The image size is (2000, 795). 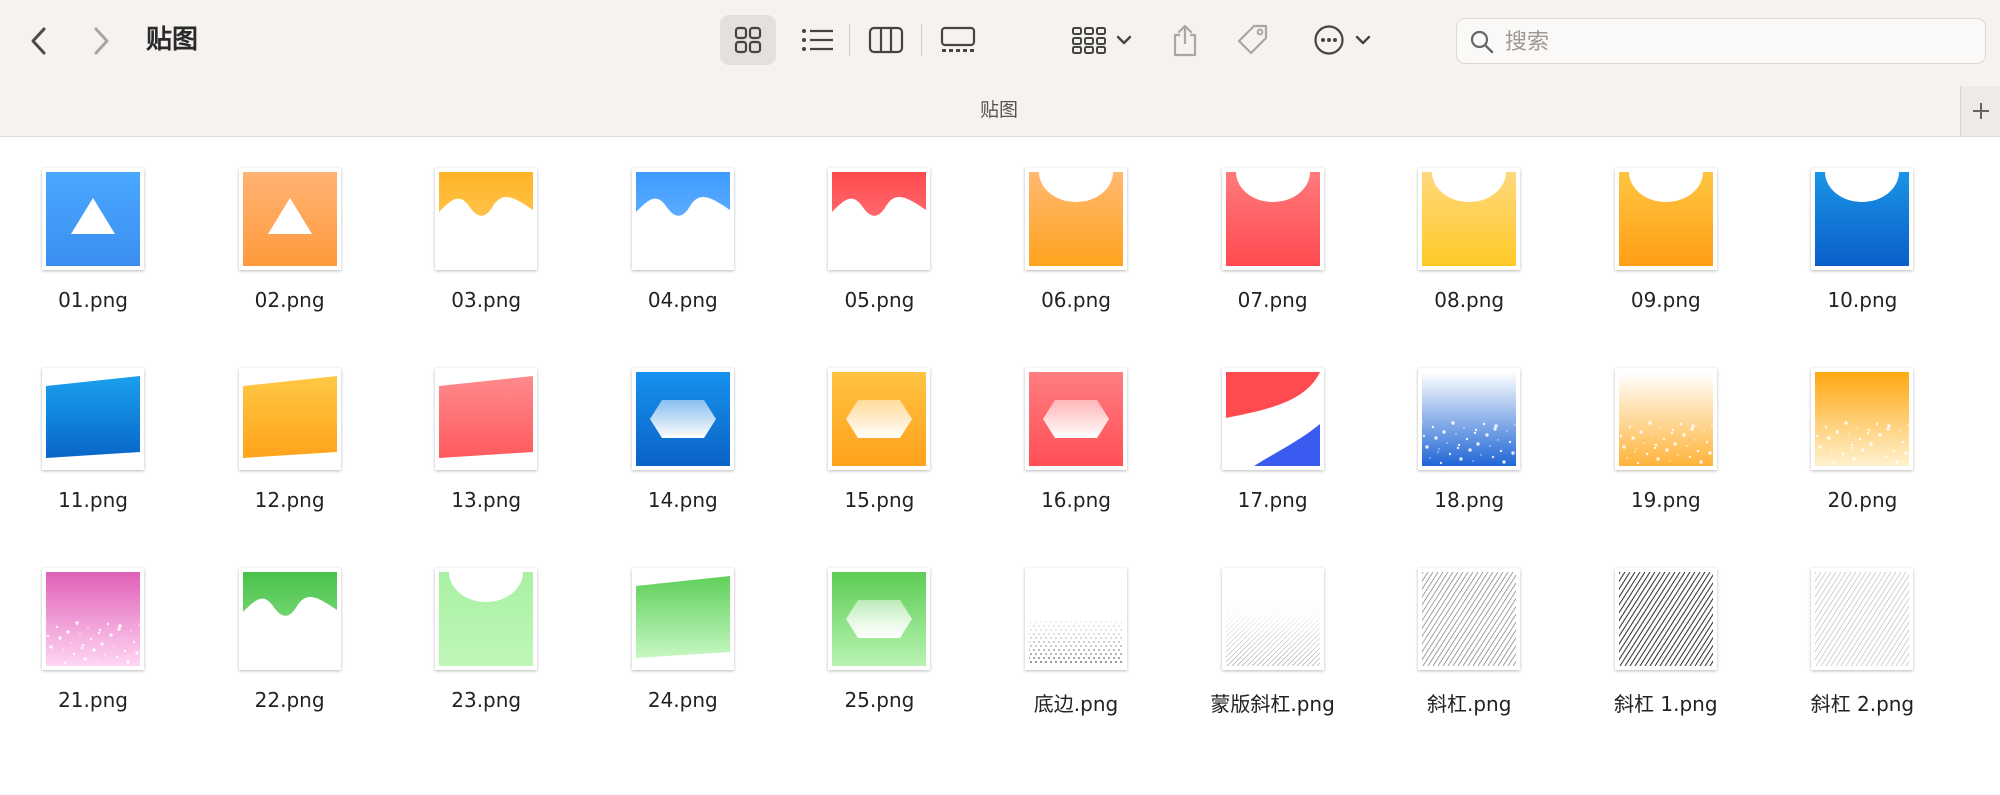 I want to click on file-item: 03.png, so click(x=486, y=224).